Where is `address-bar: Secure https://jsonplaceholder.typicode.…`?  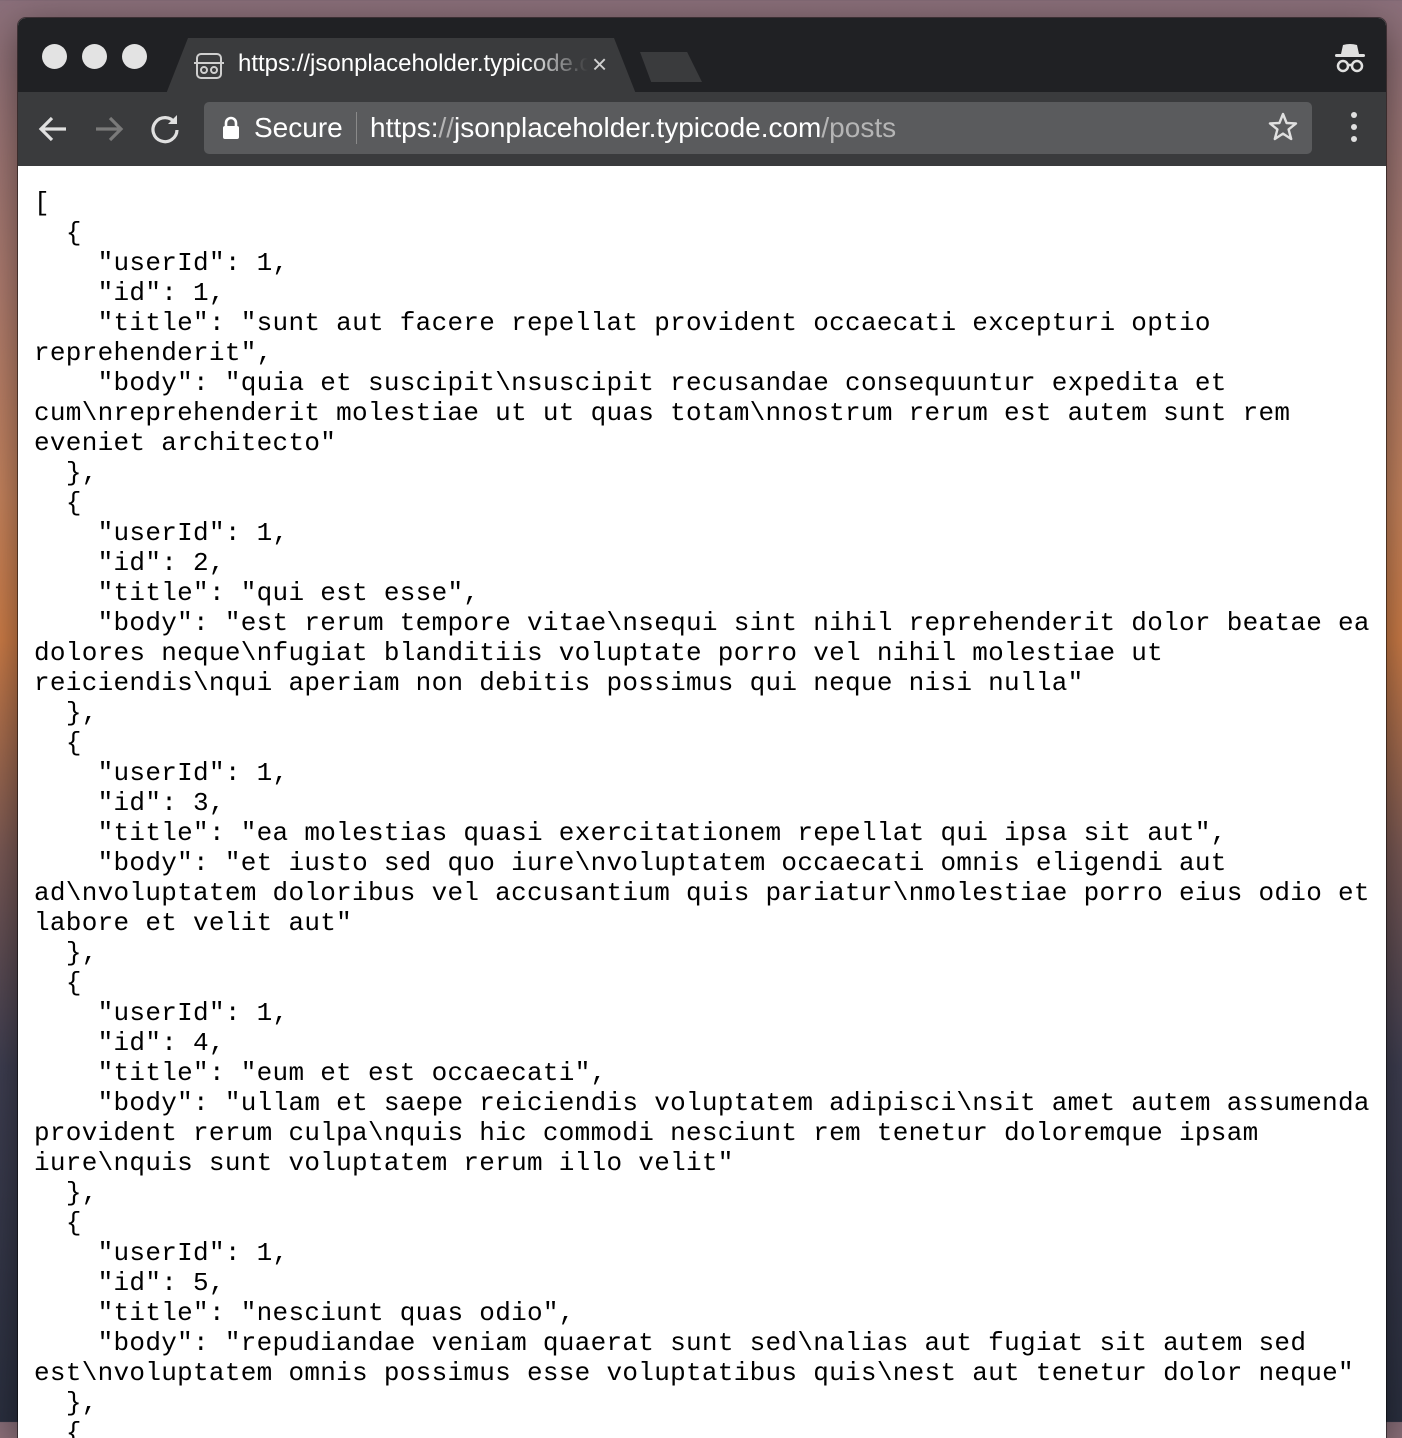 address-bar: Secure https://jsonplaceholder.typicode.… is located at coordinates (758, 128).